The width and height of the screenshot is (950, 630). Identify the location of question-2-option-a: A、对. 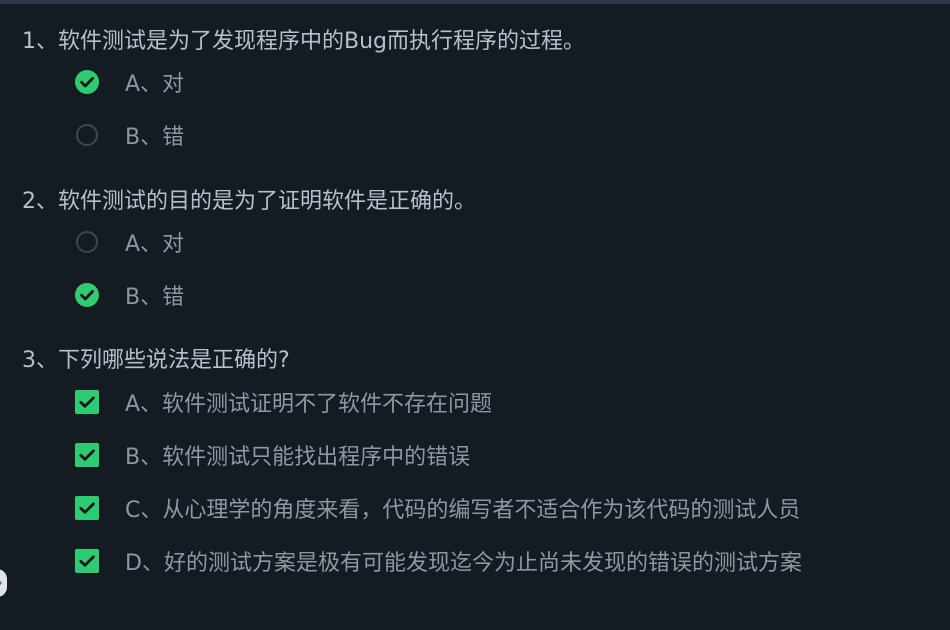
(129, 242).